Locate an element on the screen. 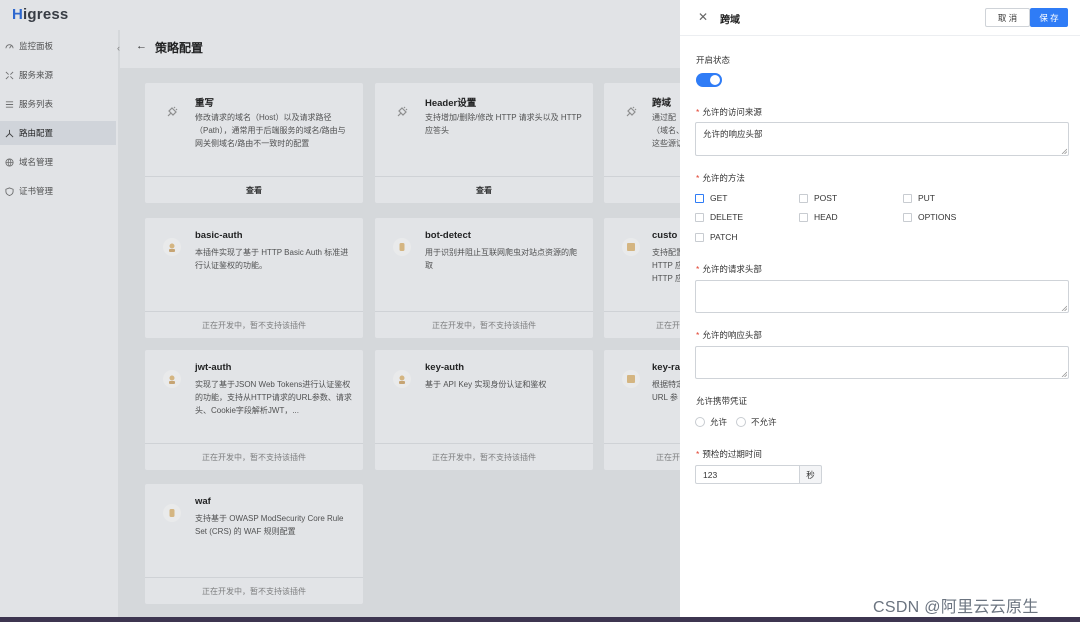  max-age-unit: 秒 is located at coordinates (810, 474).